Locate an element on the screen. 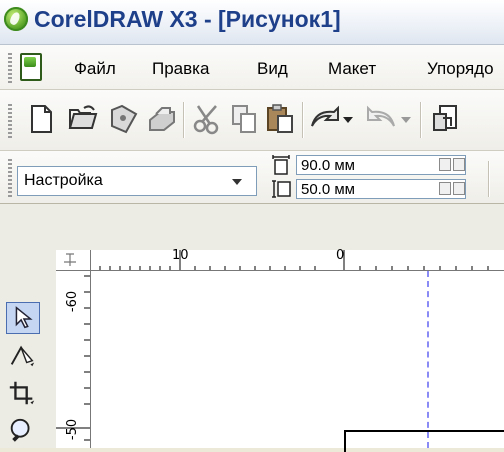 This screenshot has height=452, width=504. horizontal-ruler: 10 0 is located at coordinates (280, 259).